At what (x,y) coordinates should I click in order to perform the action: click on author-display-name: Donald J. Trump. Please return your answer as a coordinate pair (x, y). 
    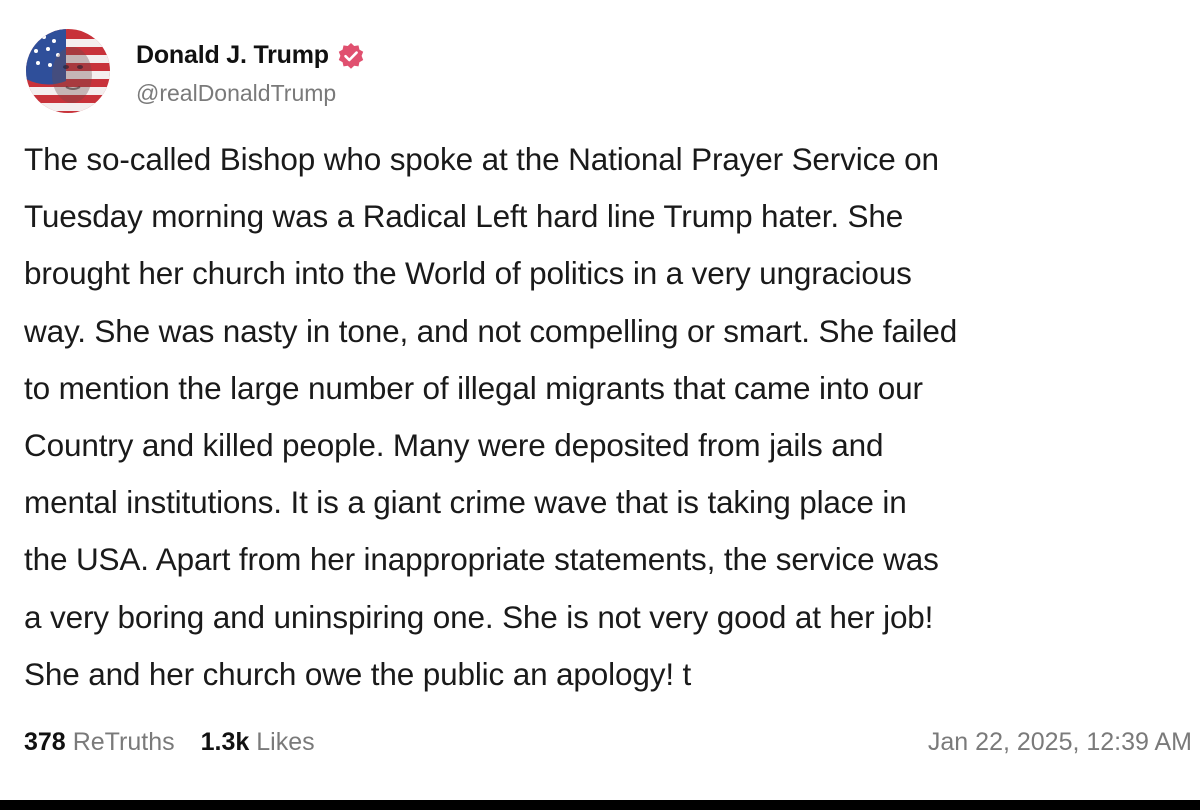
    Looking at the image, I should click on (232, 55).